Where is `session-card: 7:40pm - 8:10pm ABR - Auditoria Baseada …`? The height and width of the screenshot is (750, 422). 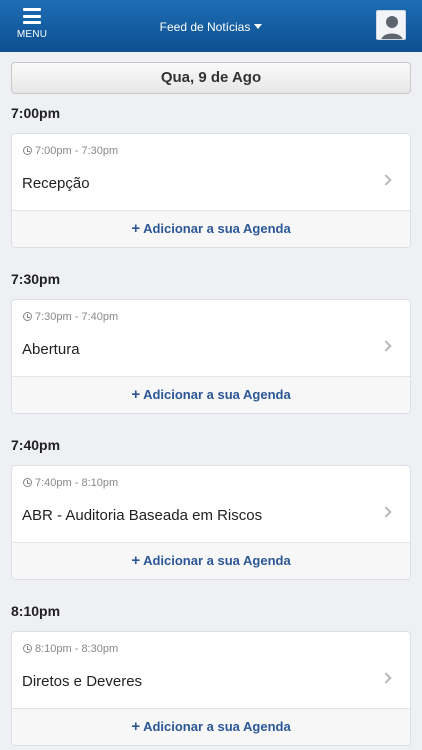
session-card: 7:40pm - 8:10pm ABR - Auditoria Baseada … is located at coordinates (211, 522).